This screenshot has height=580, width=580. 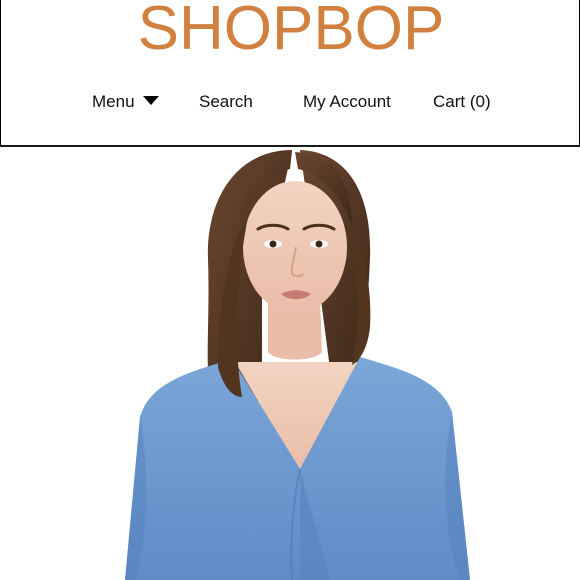 I want to click on menu-label: Menu, so click(x=113, y=101).